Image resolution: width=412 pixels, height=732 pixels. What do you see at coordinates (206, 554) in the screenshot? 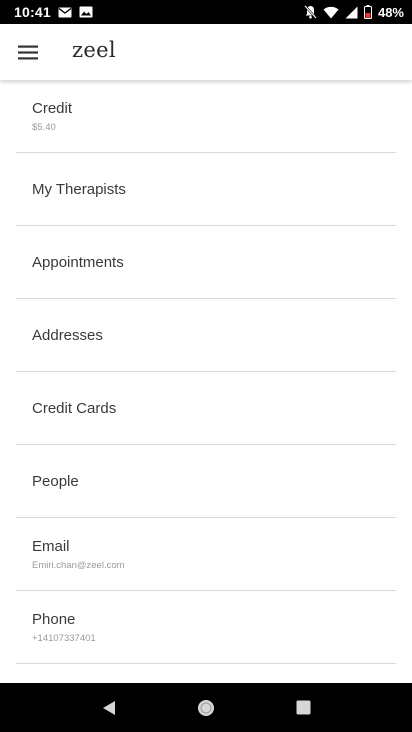
I see `menu-item-email: Email Emiri.chan@zeel.com` at bounding box center [206, 554].